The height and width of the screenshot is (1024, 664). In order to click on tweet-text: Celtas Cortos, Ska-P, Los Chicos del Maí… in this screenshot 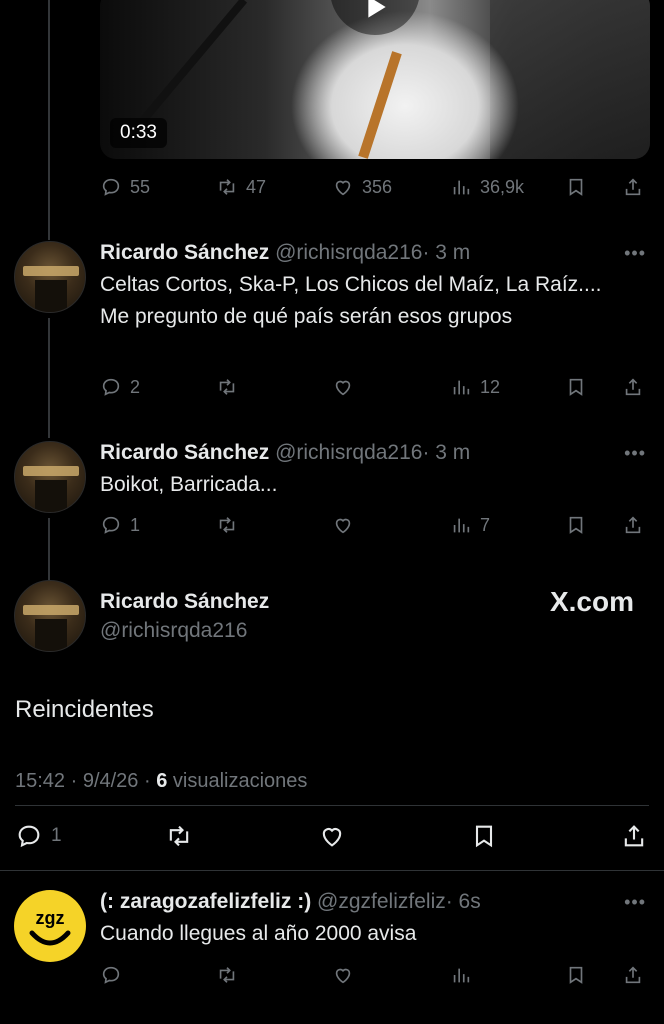, I will do `click(351, 300)`.